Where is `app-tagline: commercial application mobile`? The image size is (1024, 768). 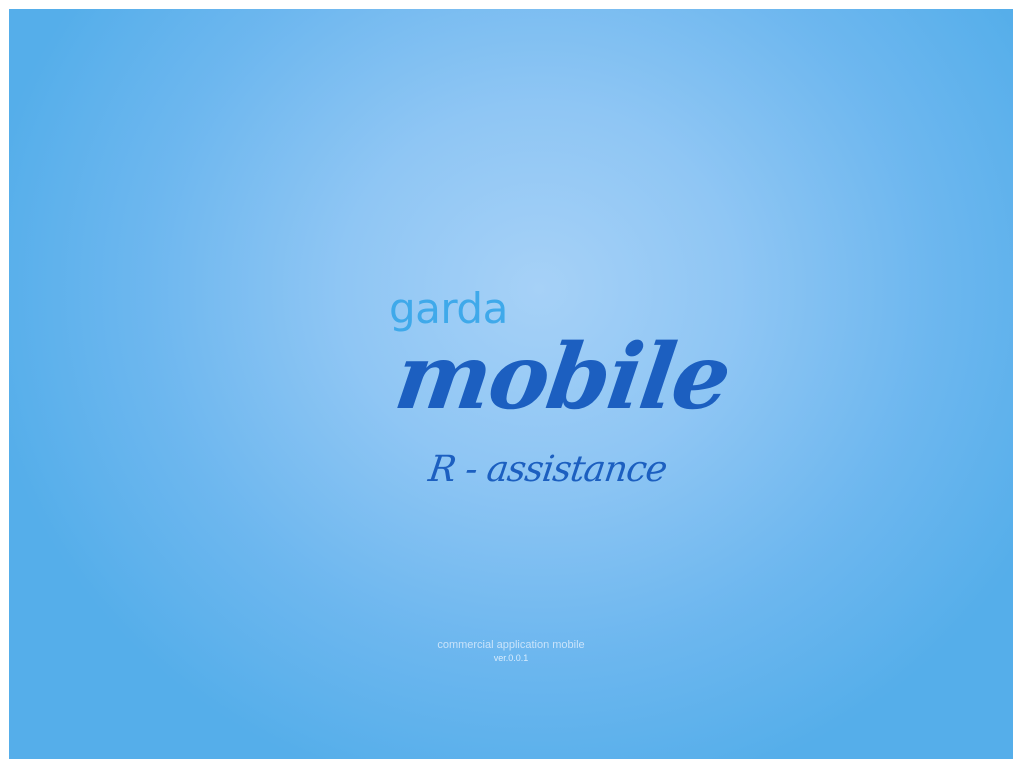 app-tagline: commercial application mobile is located at coordinates (511, 645).